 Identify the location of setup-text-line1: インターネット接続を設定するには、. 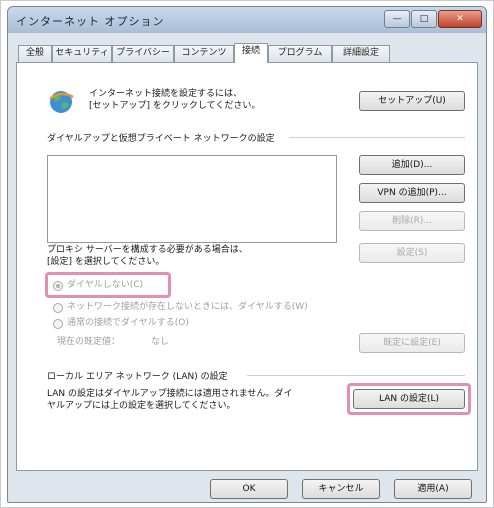
(166, 94).